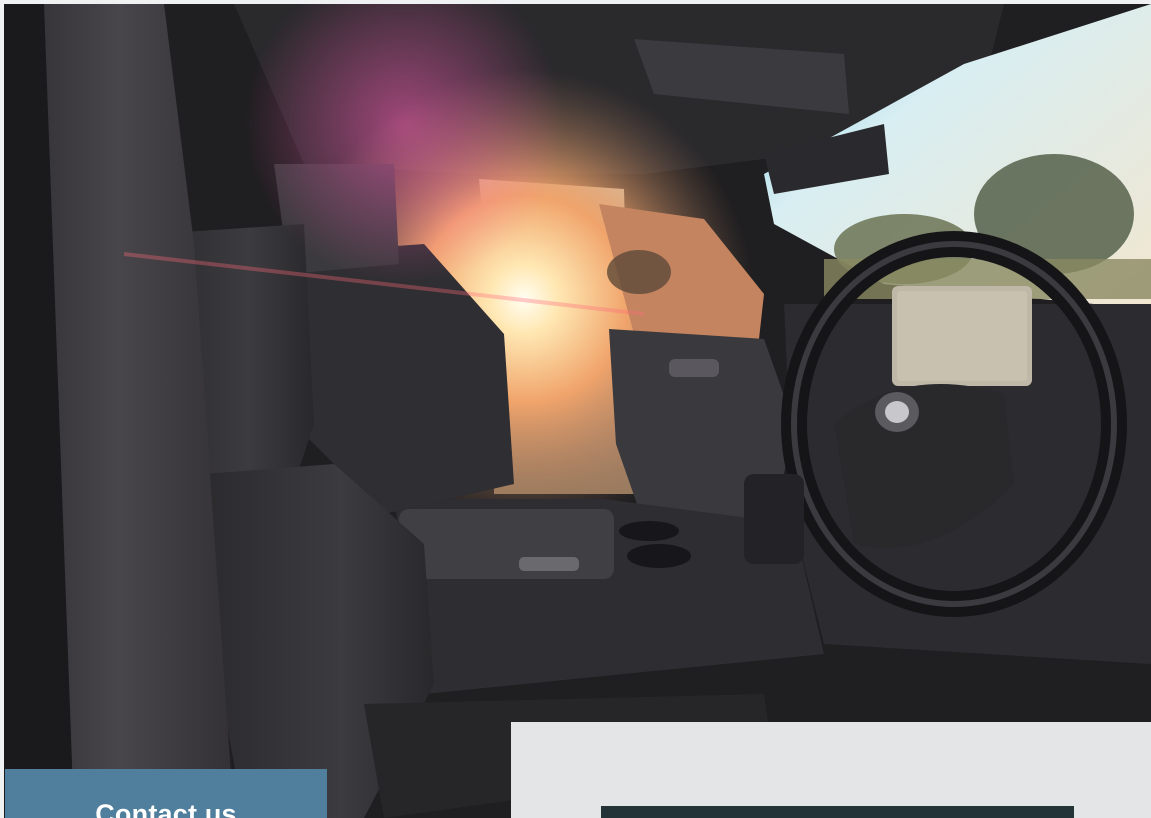  I want to click on contact-us-button: Contact us, so click(166, 793).